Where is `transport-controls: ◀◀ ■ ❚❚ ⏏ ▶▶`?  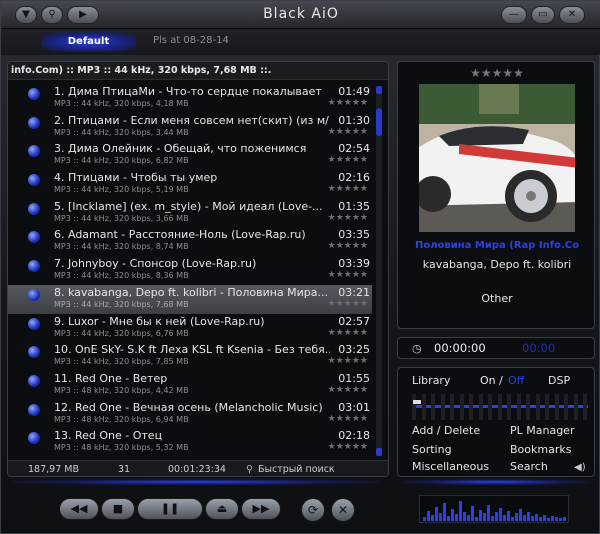 transport-controls: ◀◀ ■ ❚❚ ⏏ ▶▶ is located at coordinates (171, 509).